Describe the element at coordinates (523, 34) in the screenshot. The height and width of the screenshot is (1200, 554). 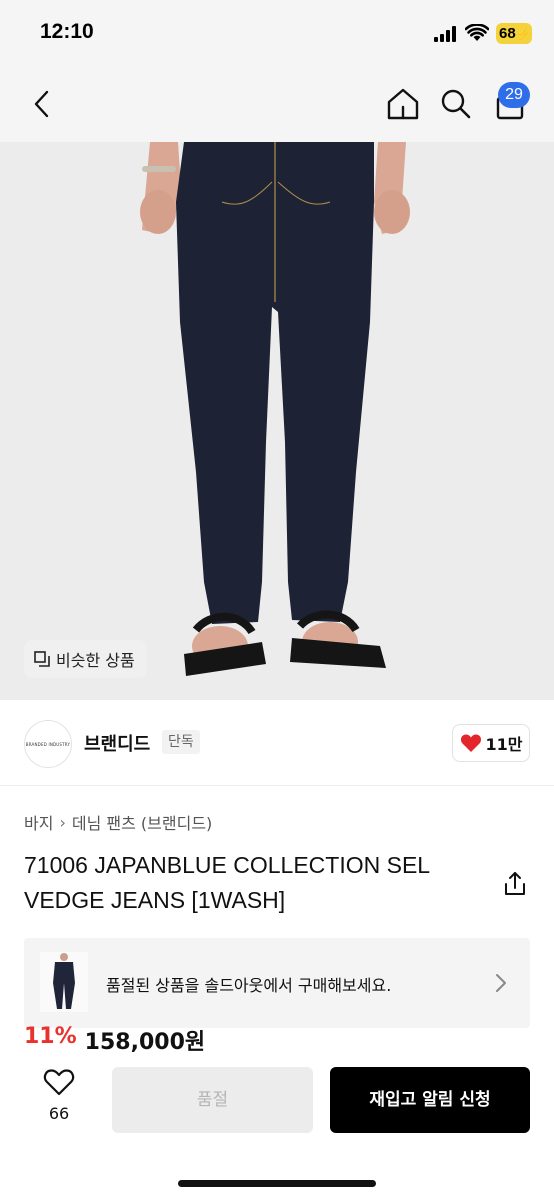
I see `charging-icon: ⚡` at that location.